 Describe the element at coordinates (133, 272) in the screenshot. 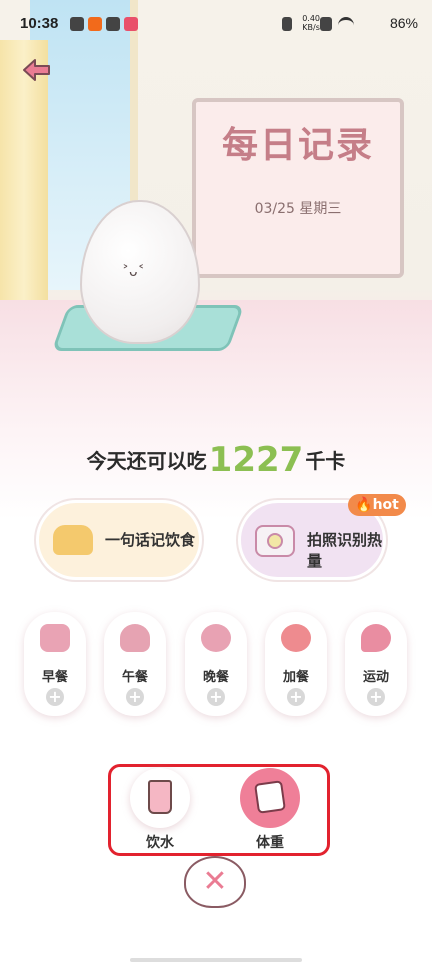

I see `mascot-face-icon: ˃ᴗ˂` at that location.